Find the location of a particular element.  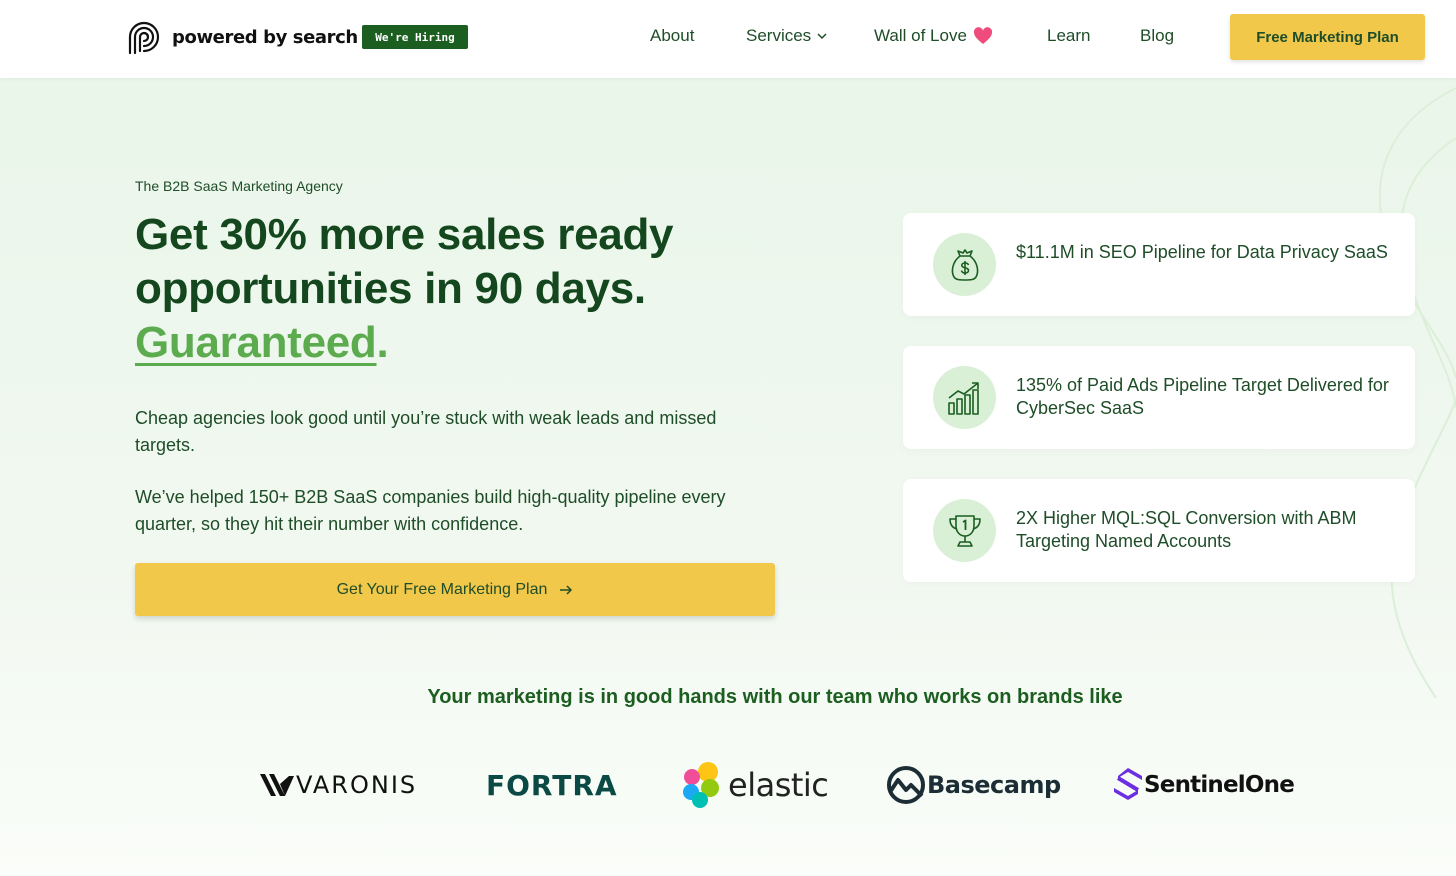

elastic-wordmark: elastic is located at coordinates (778, 785).